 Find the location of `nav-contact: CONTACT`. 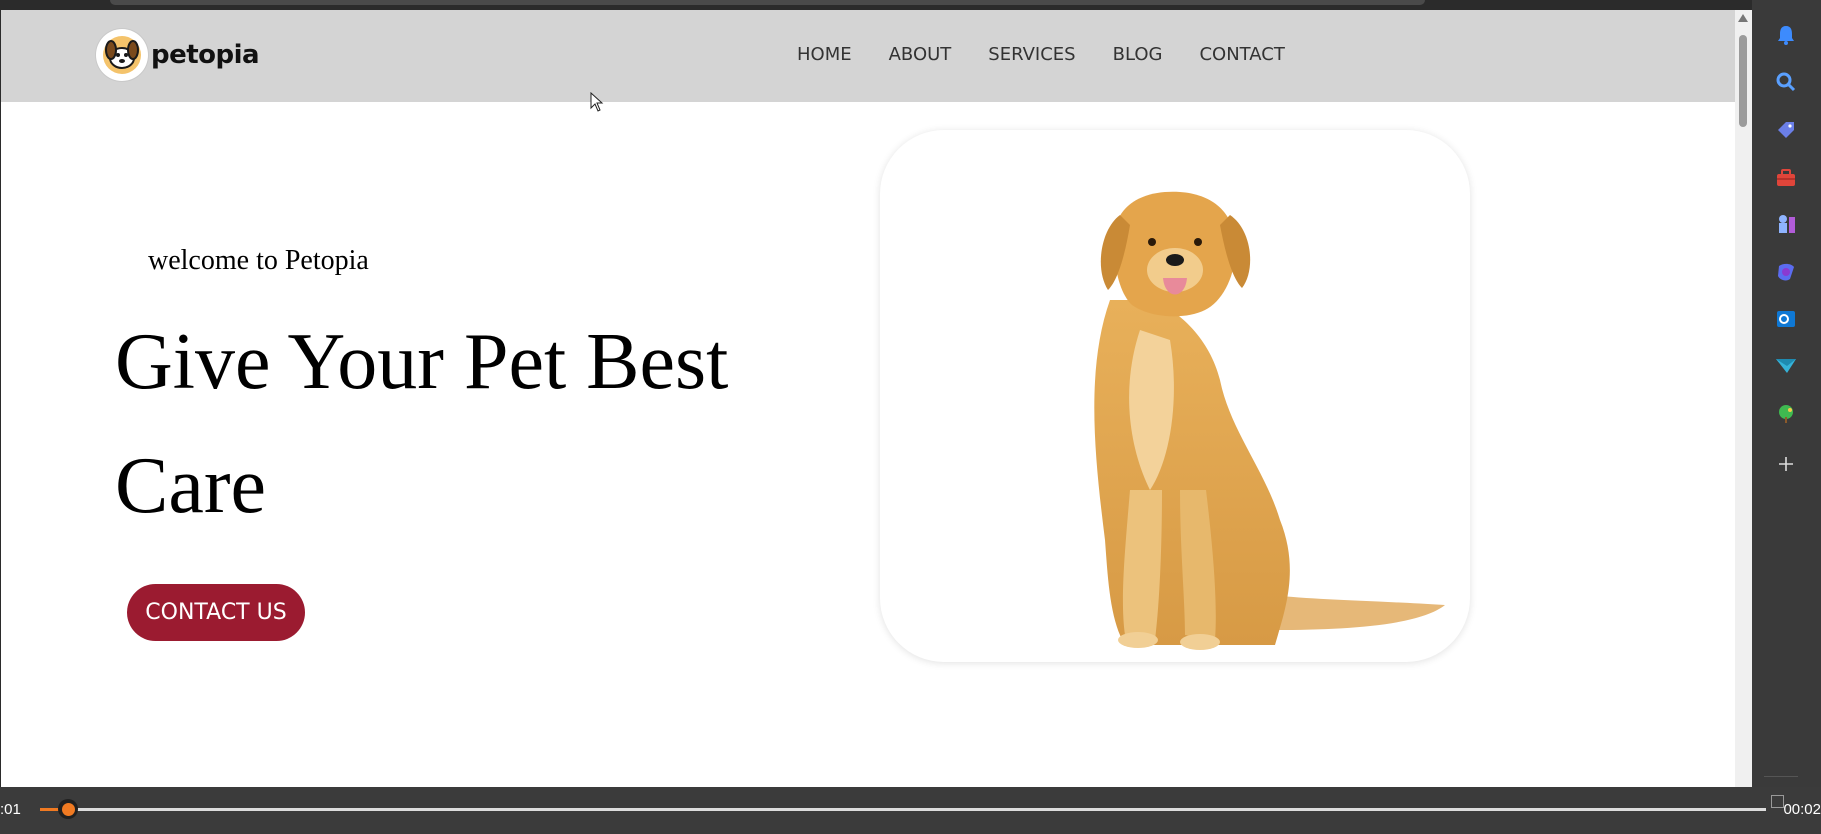

nav-contact: CONTACT is located at coordinates (1241, 54).